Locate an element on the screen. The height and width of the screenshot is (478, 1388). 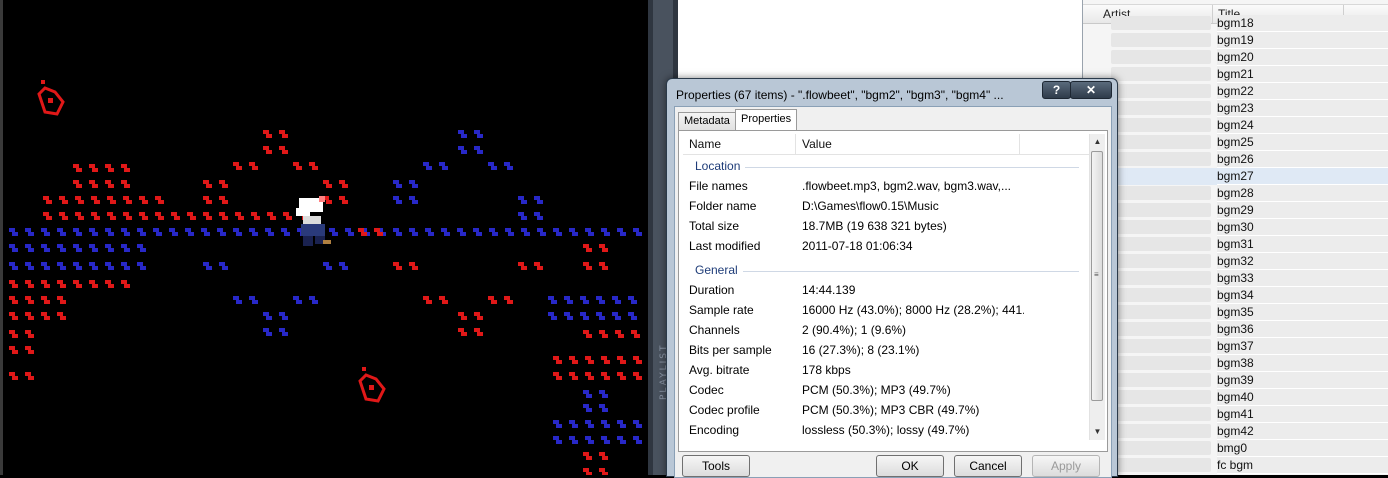
track-title: bgm38 is located at coordinates (1235, 363).